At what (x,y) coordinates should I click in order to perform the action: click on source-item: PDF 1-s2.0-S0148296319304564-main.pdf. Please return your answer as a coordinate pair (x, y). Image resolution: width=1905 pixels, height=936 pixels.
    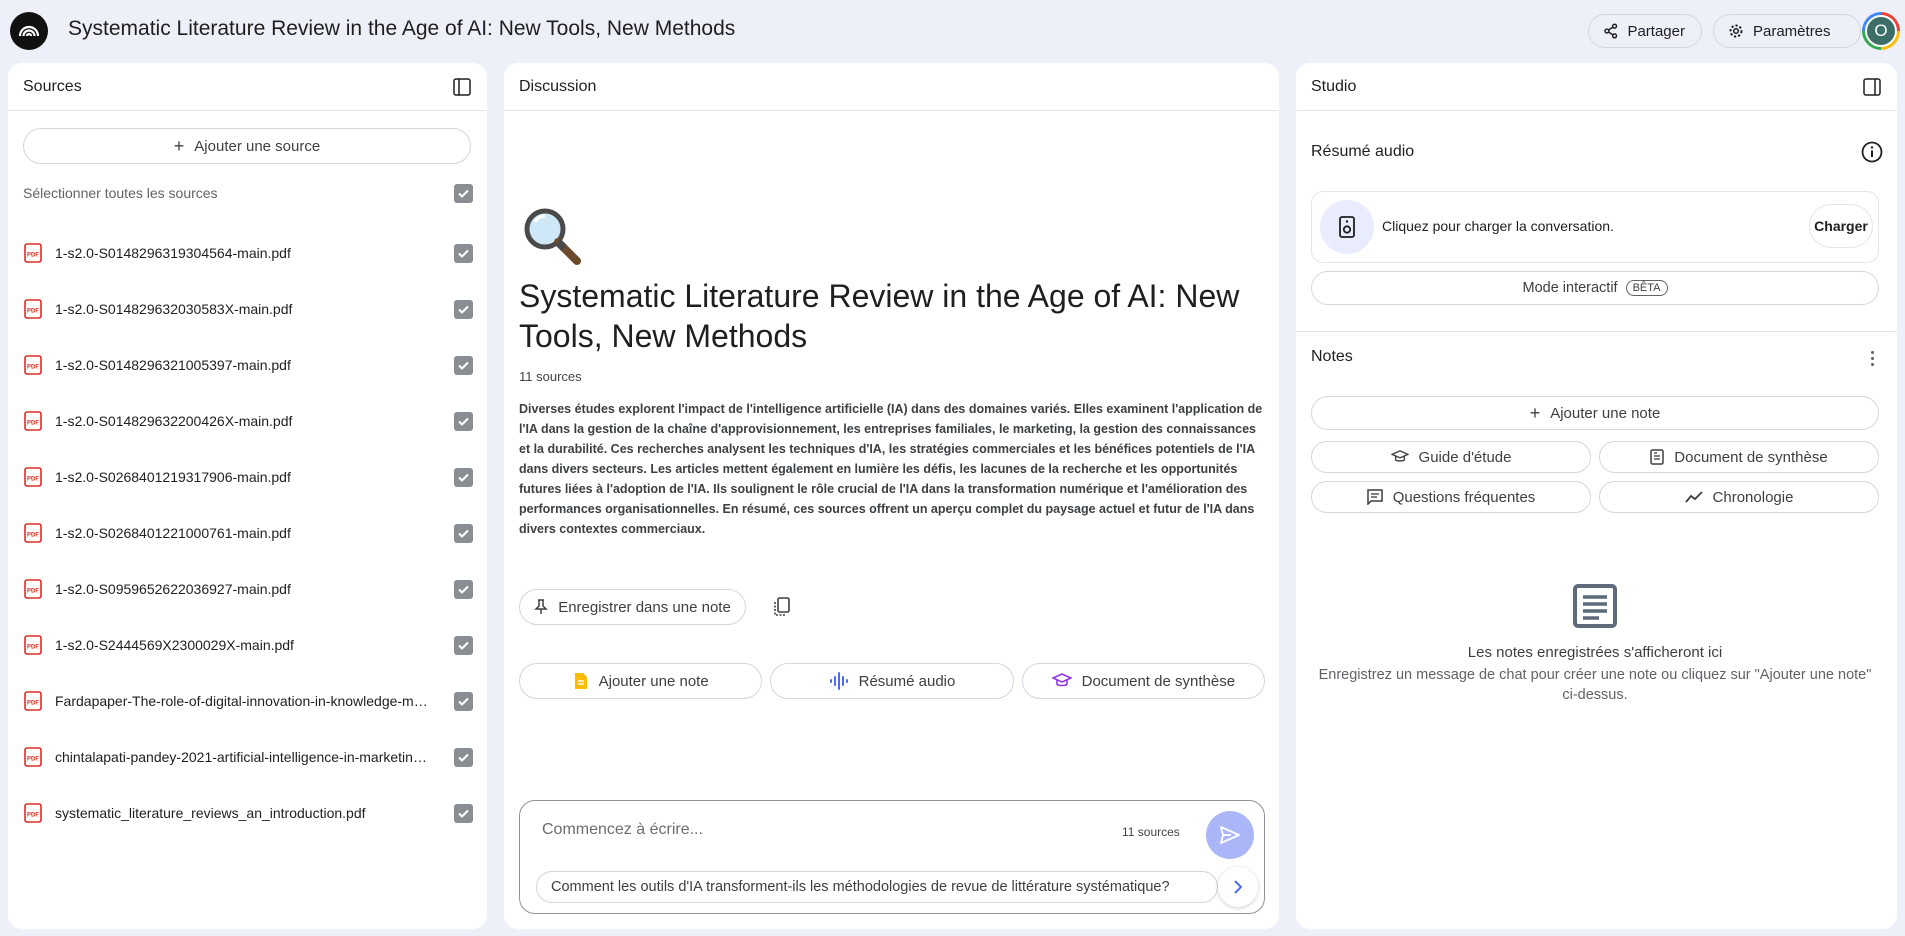
    Looking at the image, I should click on (248, 253).